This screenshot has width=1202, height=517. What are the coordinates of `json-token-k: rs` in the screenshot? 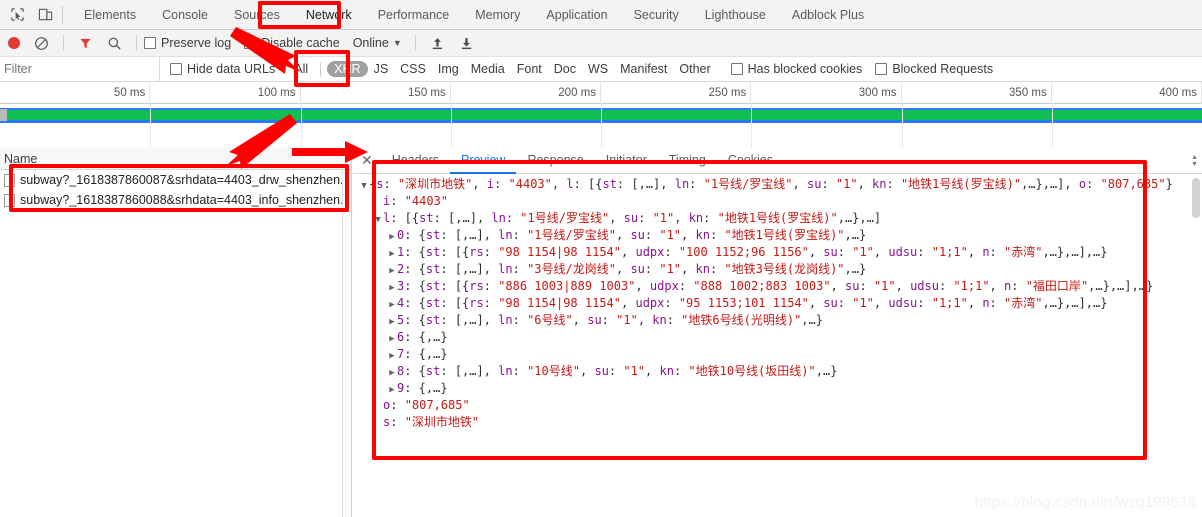 It's located at (476, 303).